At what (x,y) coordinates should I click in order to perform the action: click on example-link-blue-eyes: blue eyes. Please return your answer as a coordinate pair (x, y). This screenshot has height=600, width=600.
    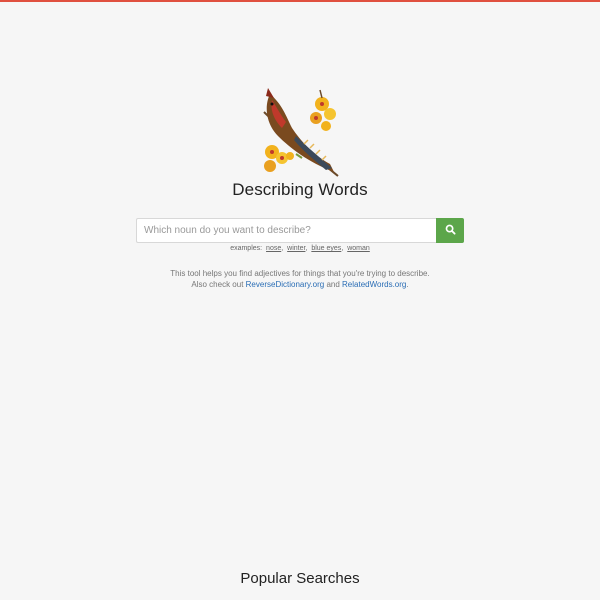
    Looking at the image, I should click on (326, 248).